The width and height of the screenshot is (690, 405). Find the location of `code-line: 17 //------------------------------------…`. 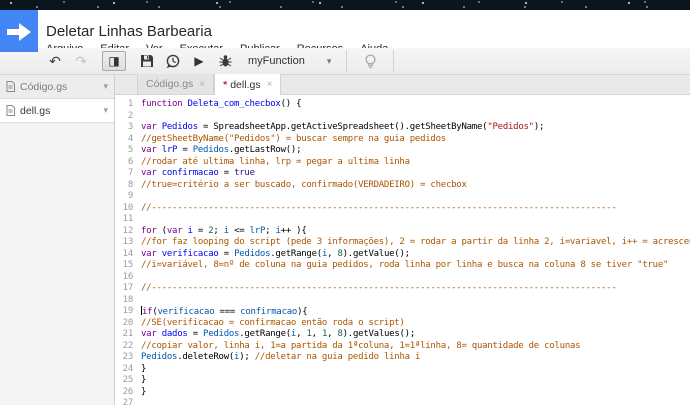

code-line: 17 //------------------------------------… is located at coordinates (402, 289).